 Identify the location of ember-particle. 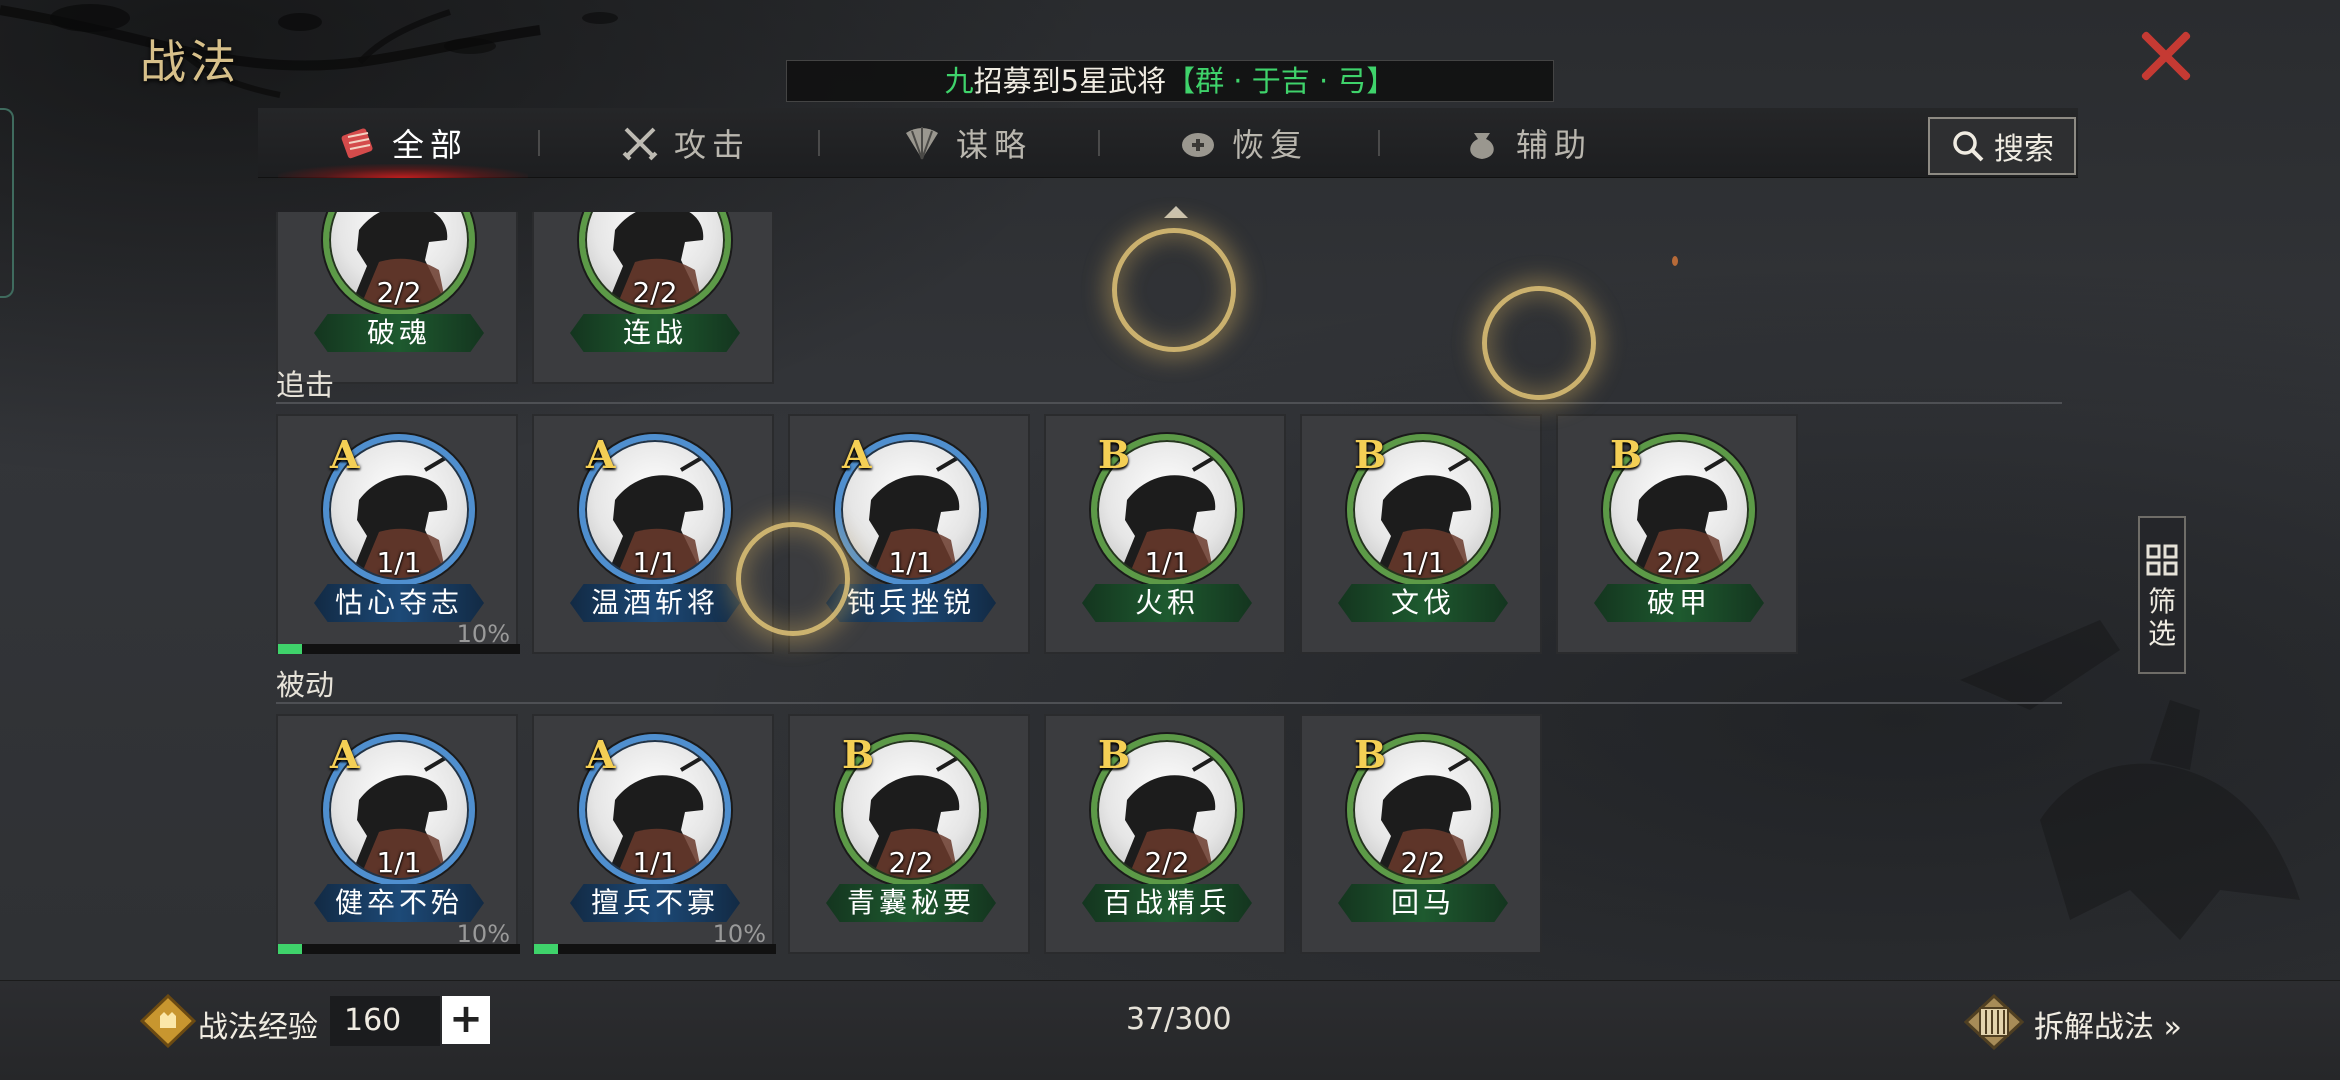
(1675, 261).